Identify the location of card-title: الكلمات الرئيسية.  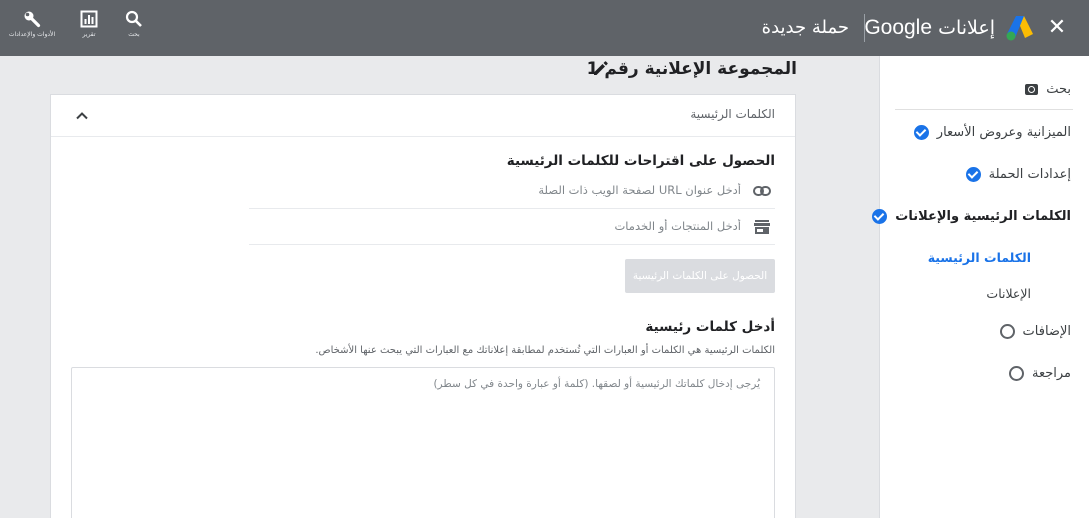
(732, 114).